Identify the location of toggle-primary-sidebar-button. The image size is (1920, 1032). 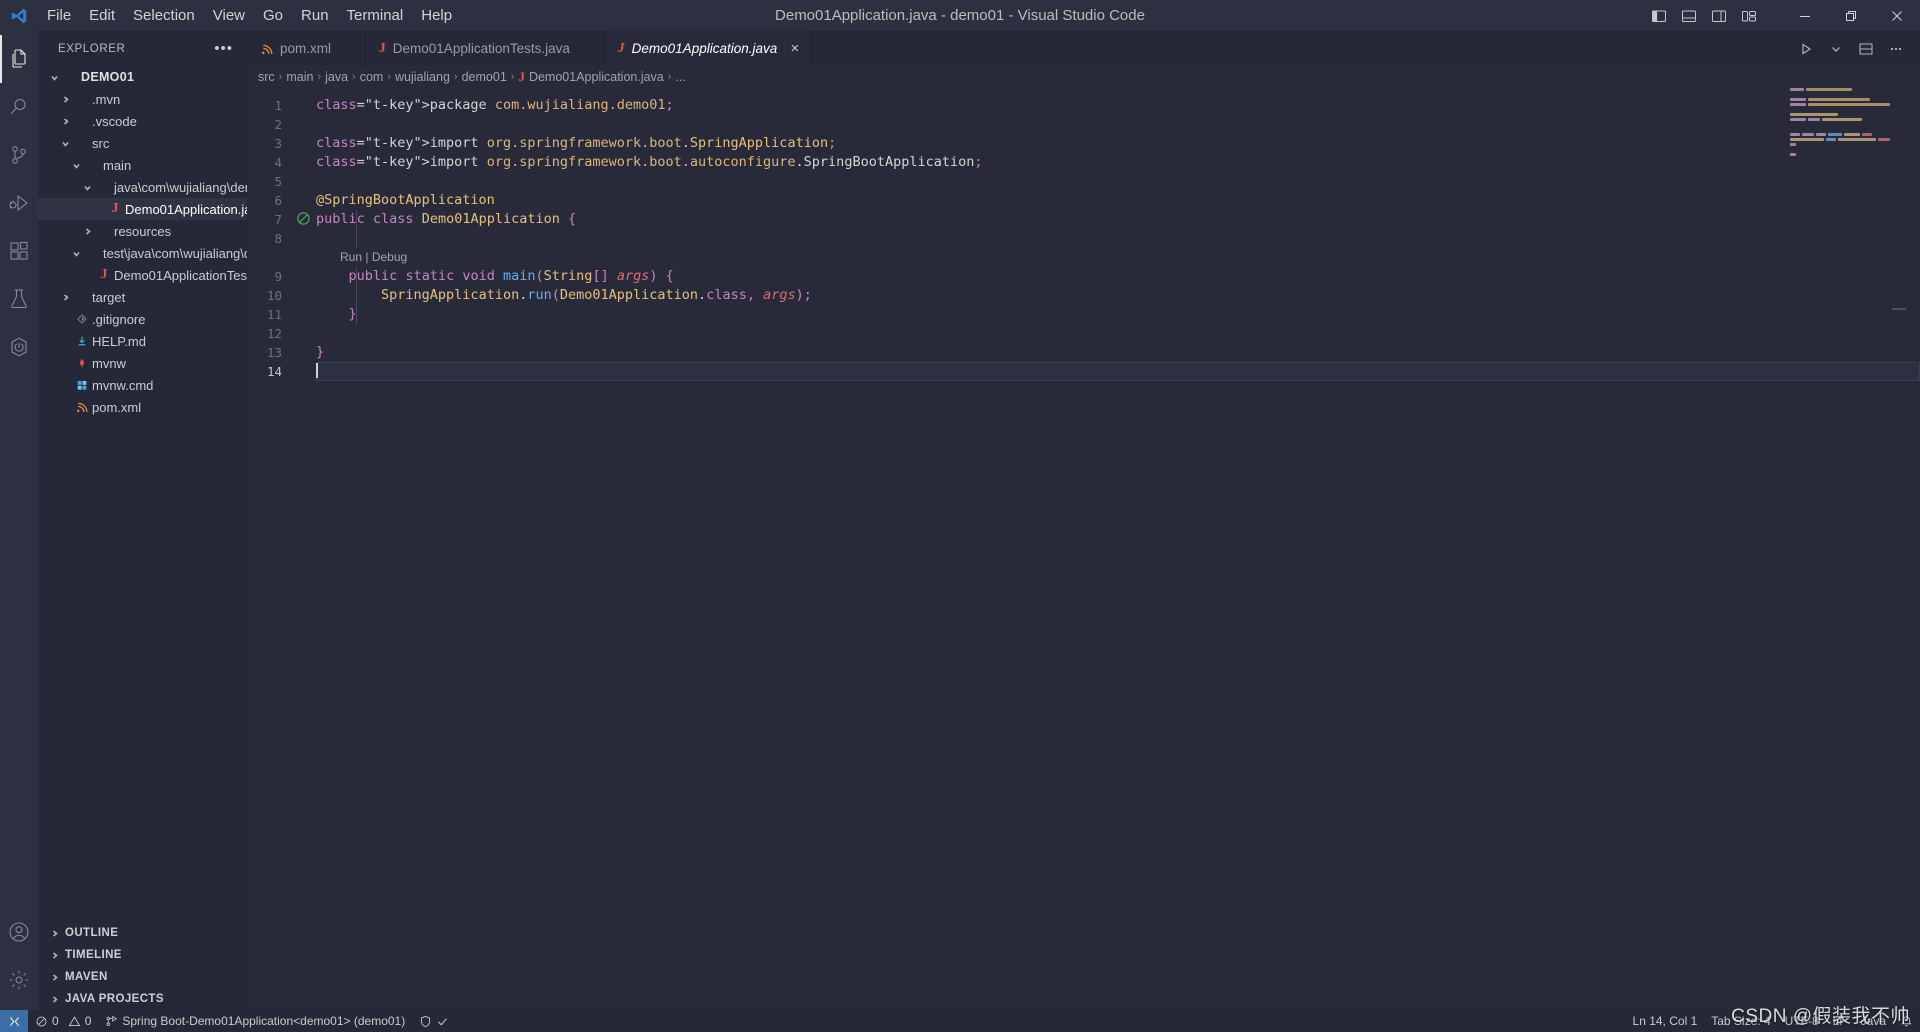
(1659, 15).